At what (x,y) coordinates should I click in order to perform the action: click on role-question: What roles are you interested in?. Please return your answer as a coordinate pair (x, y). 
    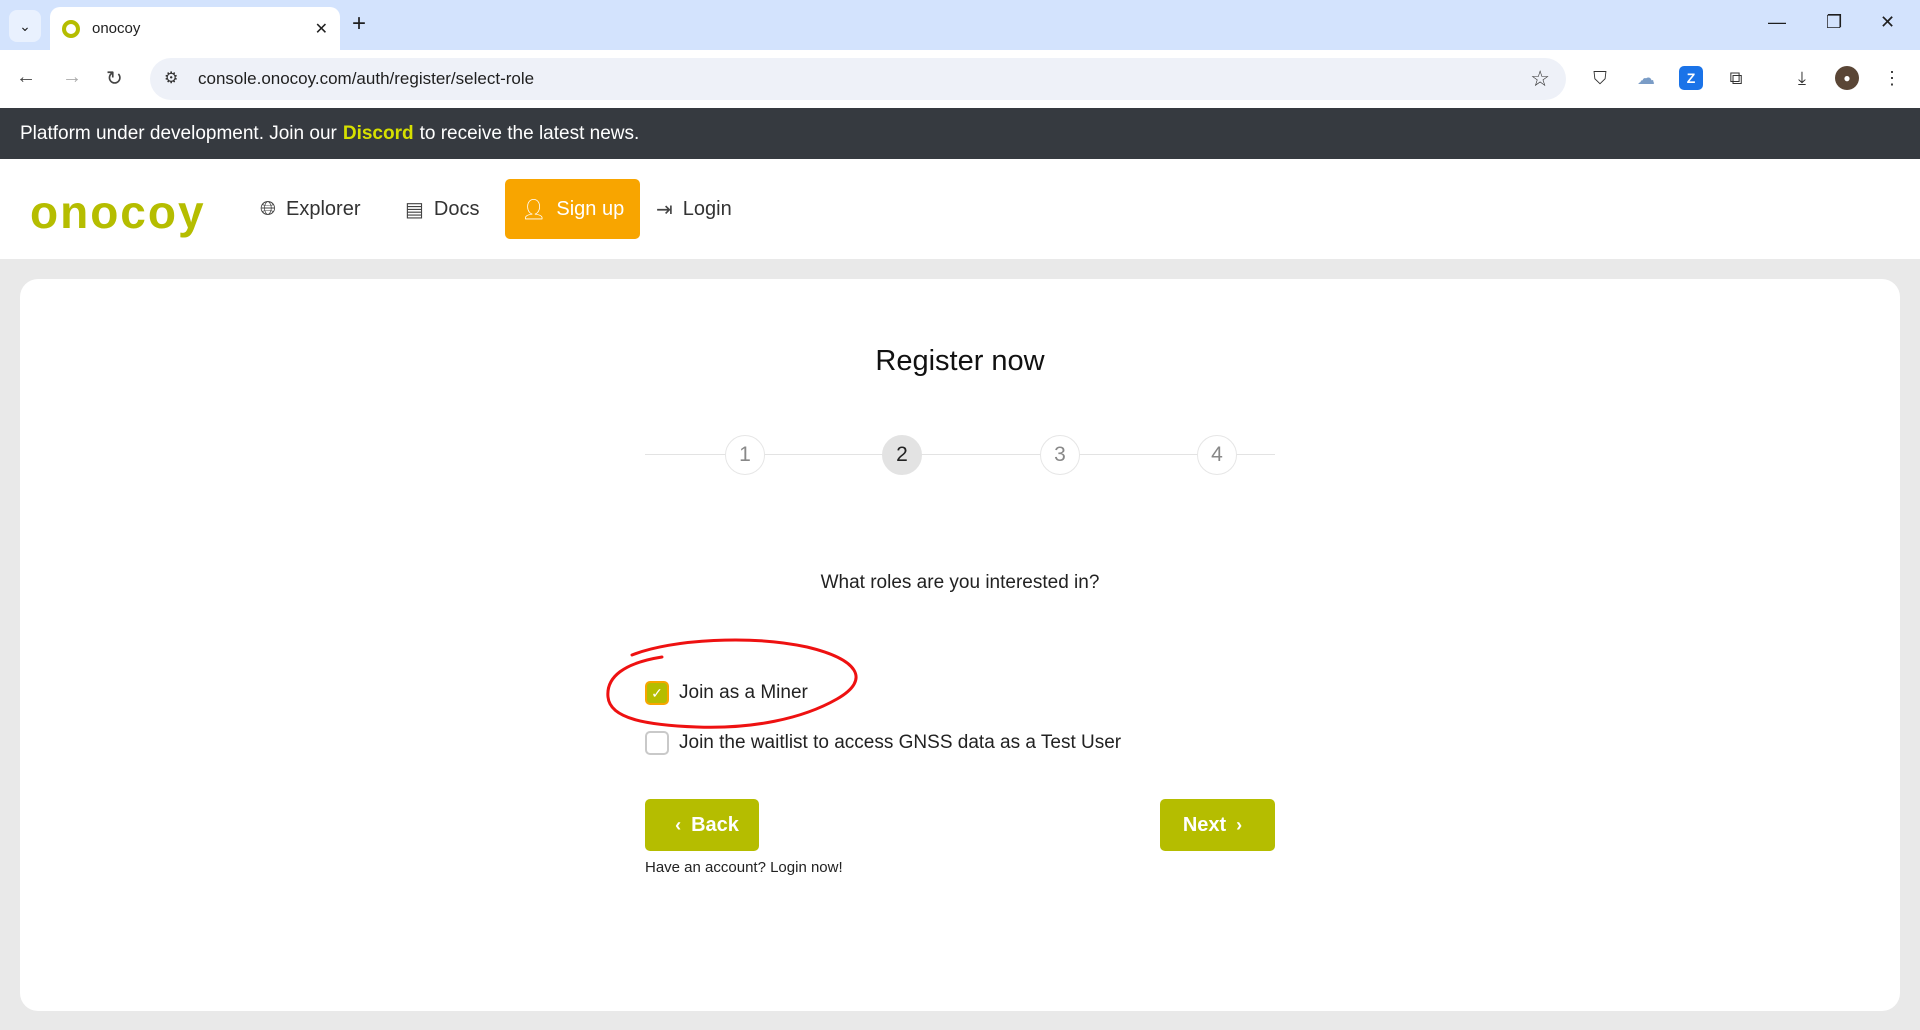
    Looking at the image, I should click on (960, 582).